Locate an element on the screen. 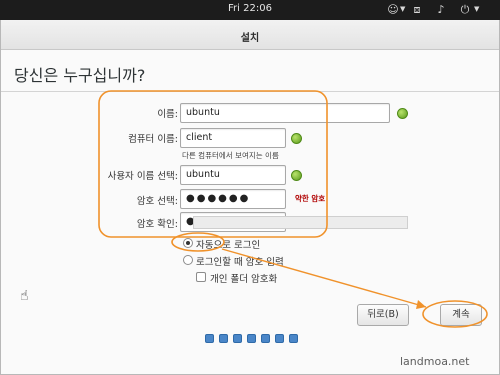 The image size is (500, 375). top-panel: Fri 22:06 ☺ ▼ ⧈ ♪ ⏻ ▼ is located at coordinates (250, 10).